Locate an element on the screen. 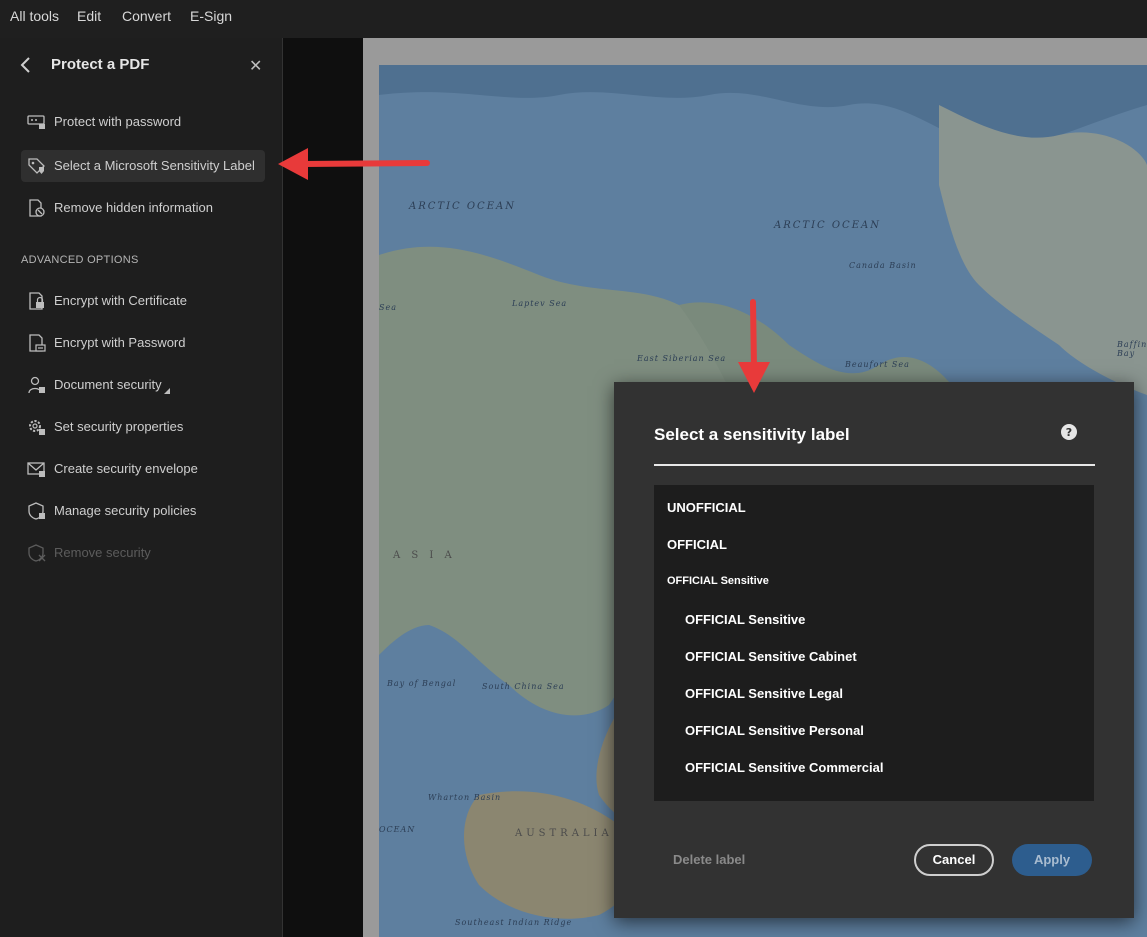 The image size is (1147, 937). gear-lock-icon is located at coordinates (37, 427).